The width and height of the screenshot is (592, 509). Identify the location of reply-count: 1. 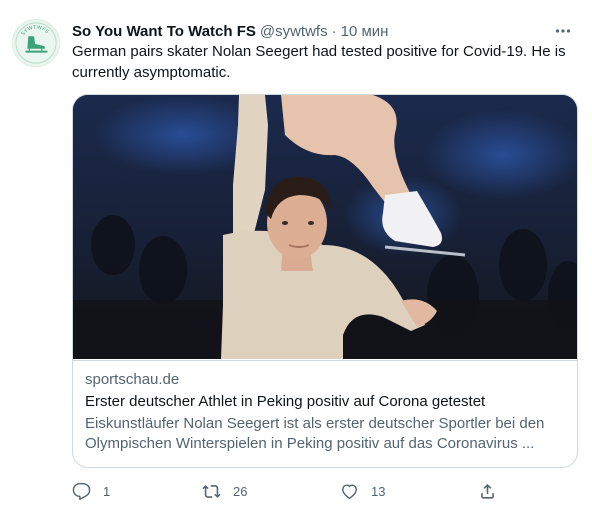
(107, 491).